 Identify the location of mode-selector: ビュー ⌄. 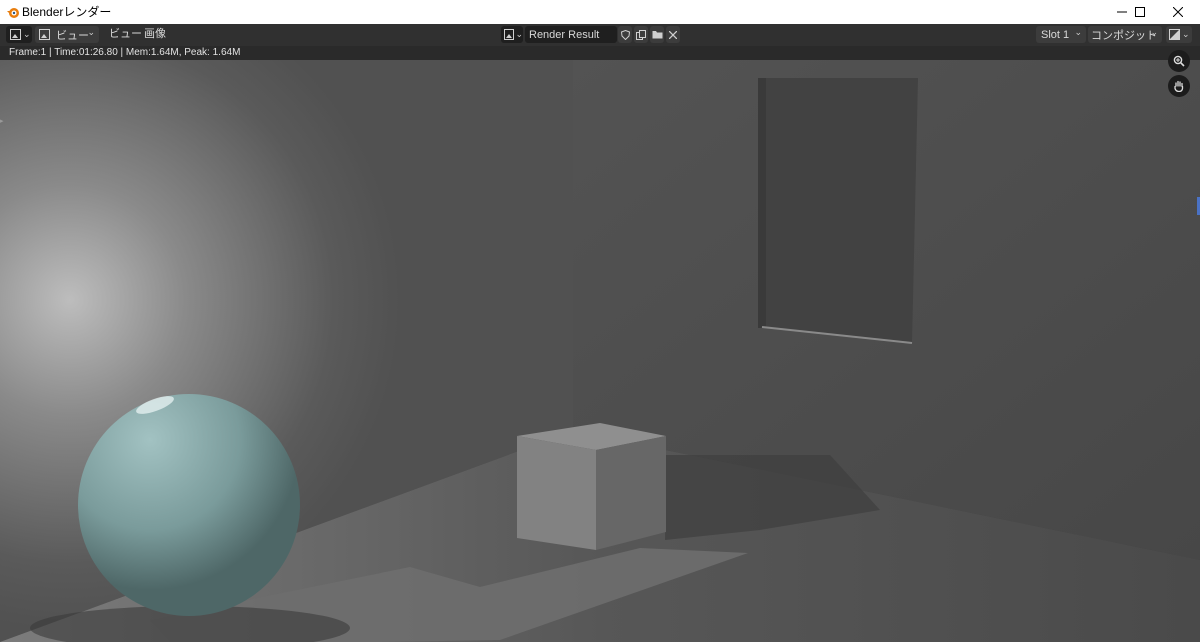
(67, 34).